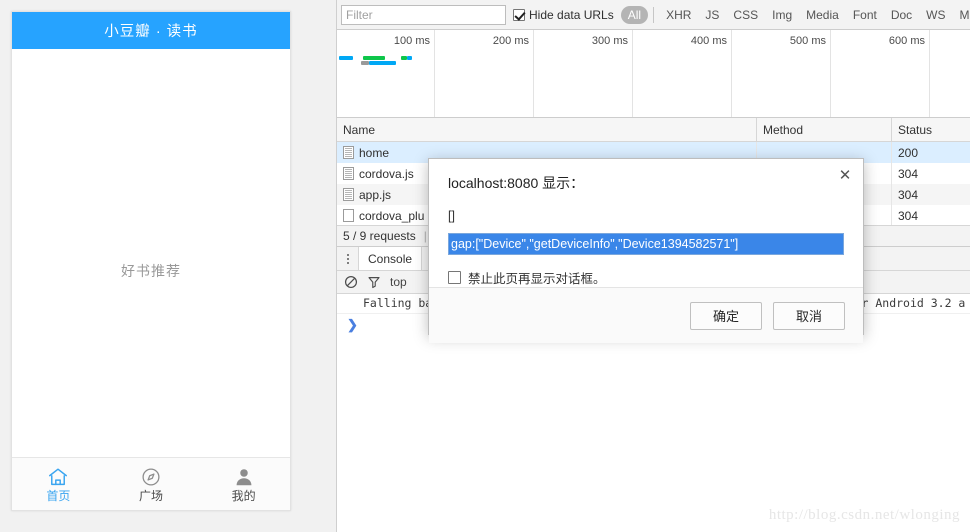 This screenshot has height=532, width=970. I want to click on suppress-dialogs-checkbox: 禁止此页再显示对话框。, so click(646, 277).